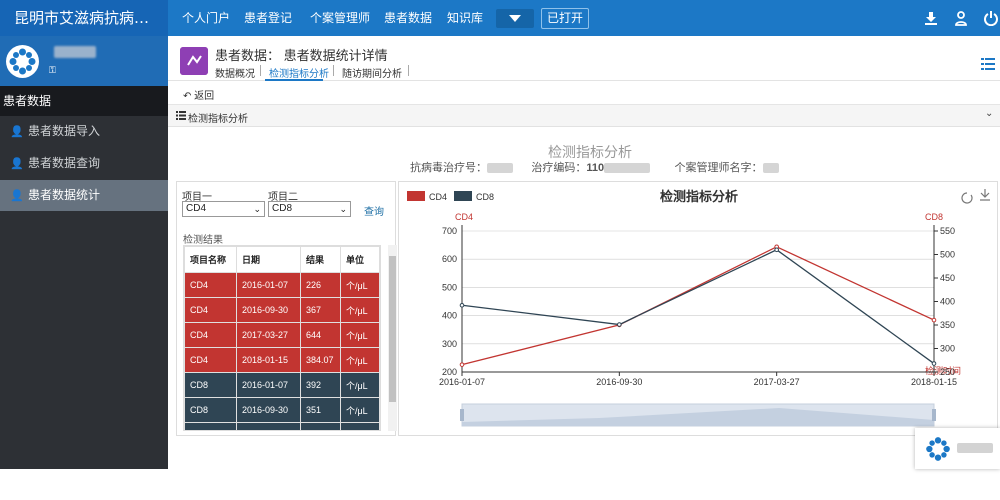 This screenshot has height=500, width=1000. Describe the element at coordinates (320, 335) in the screenshot. I see `cell-result: 644` at that location.